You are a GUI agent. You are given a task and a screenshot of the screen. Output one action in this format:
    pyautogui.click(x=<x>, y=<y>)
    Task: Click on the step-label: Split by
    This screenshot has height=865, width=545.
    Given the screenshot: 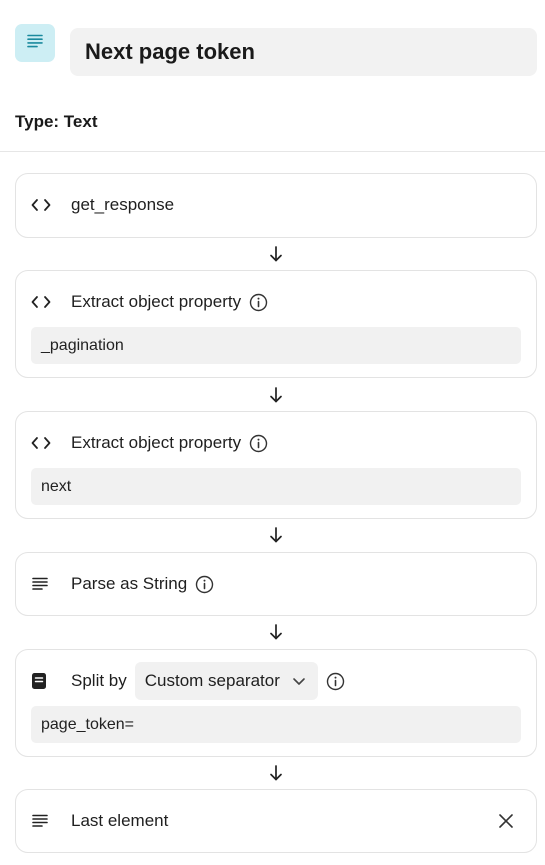 What is the action you would take?
    pyautogui.click(x=99, y=680)
    